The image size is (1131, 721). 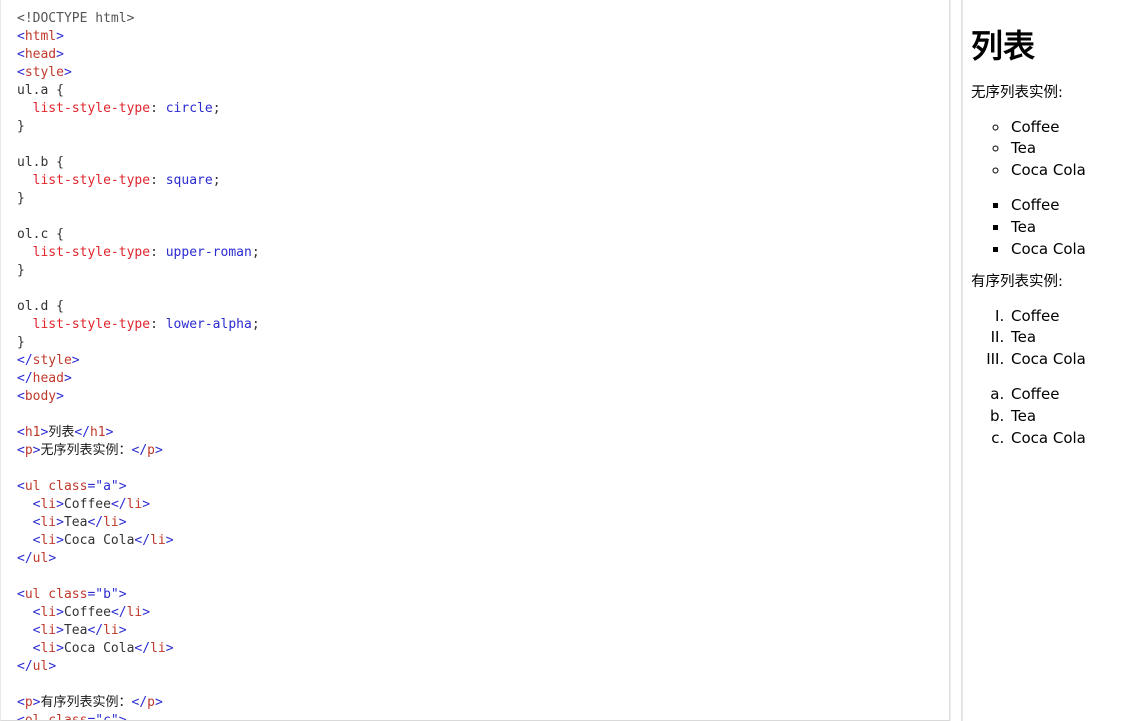 I want to click on code-line: <ul class="b">, so click(x=483, y=595).